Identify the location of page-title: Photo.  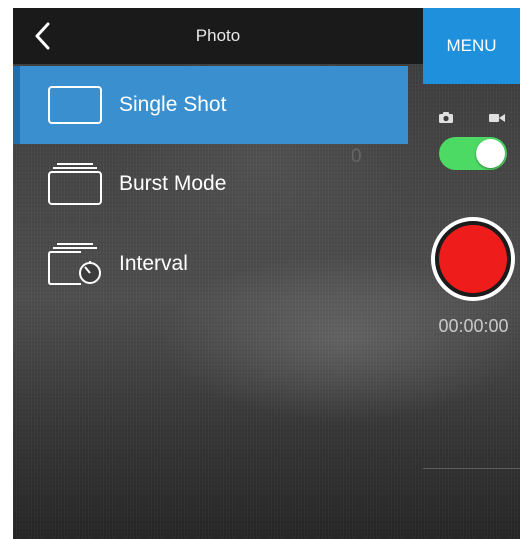
(218, 35).